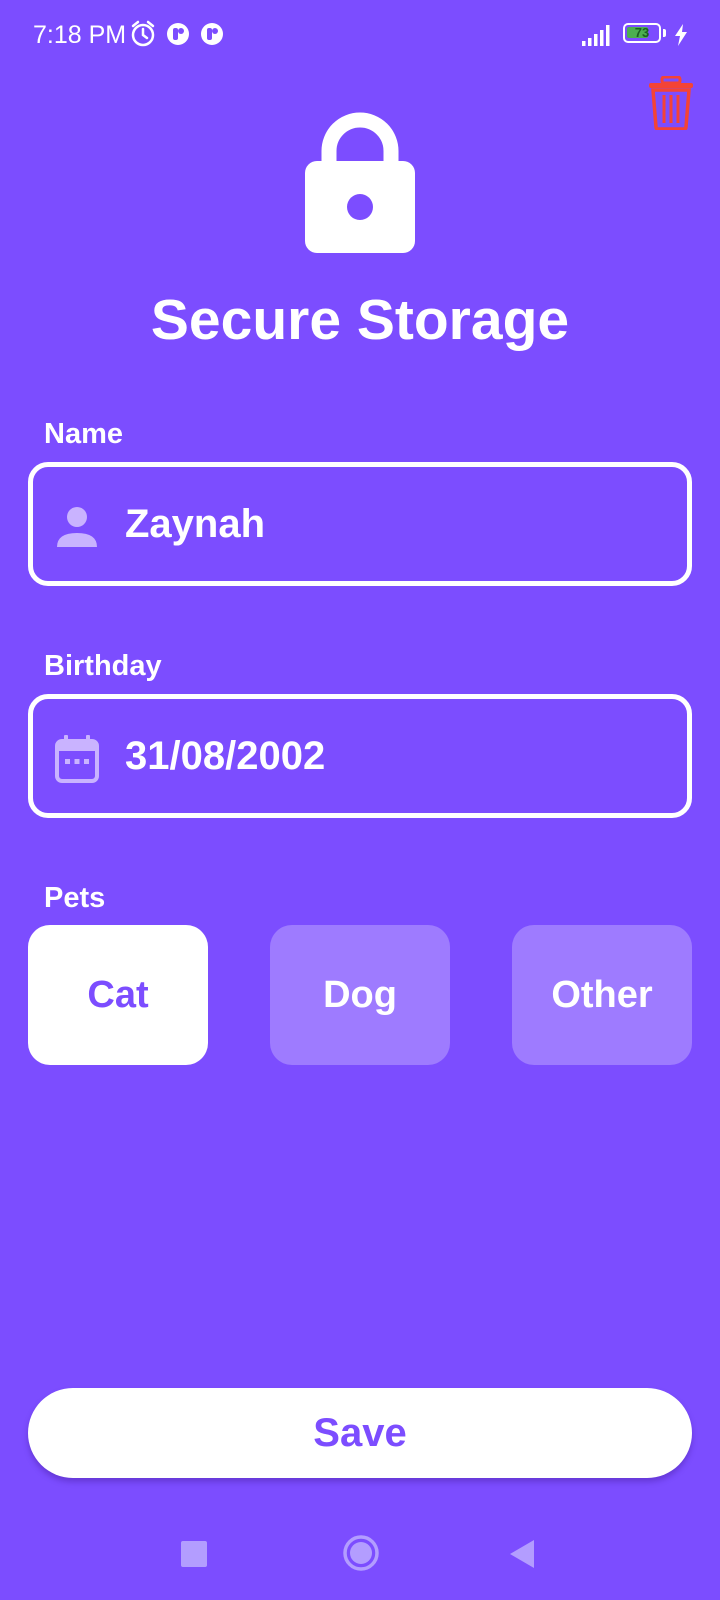  What do you see at coordinates (671, 103) in the screenshot?
I see `trash-icon` at bounding box center [671, 103].